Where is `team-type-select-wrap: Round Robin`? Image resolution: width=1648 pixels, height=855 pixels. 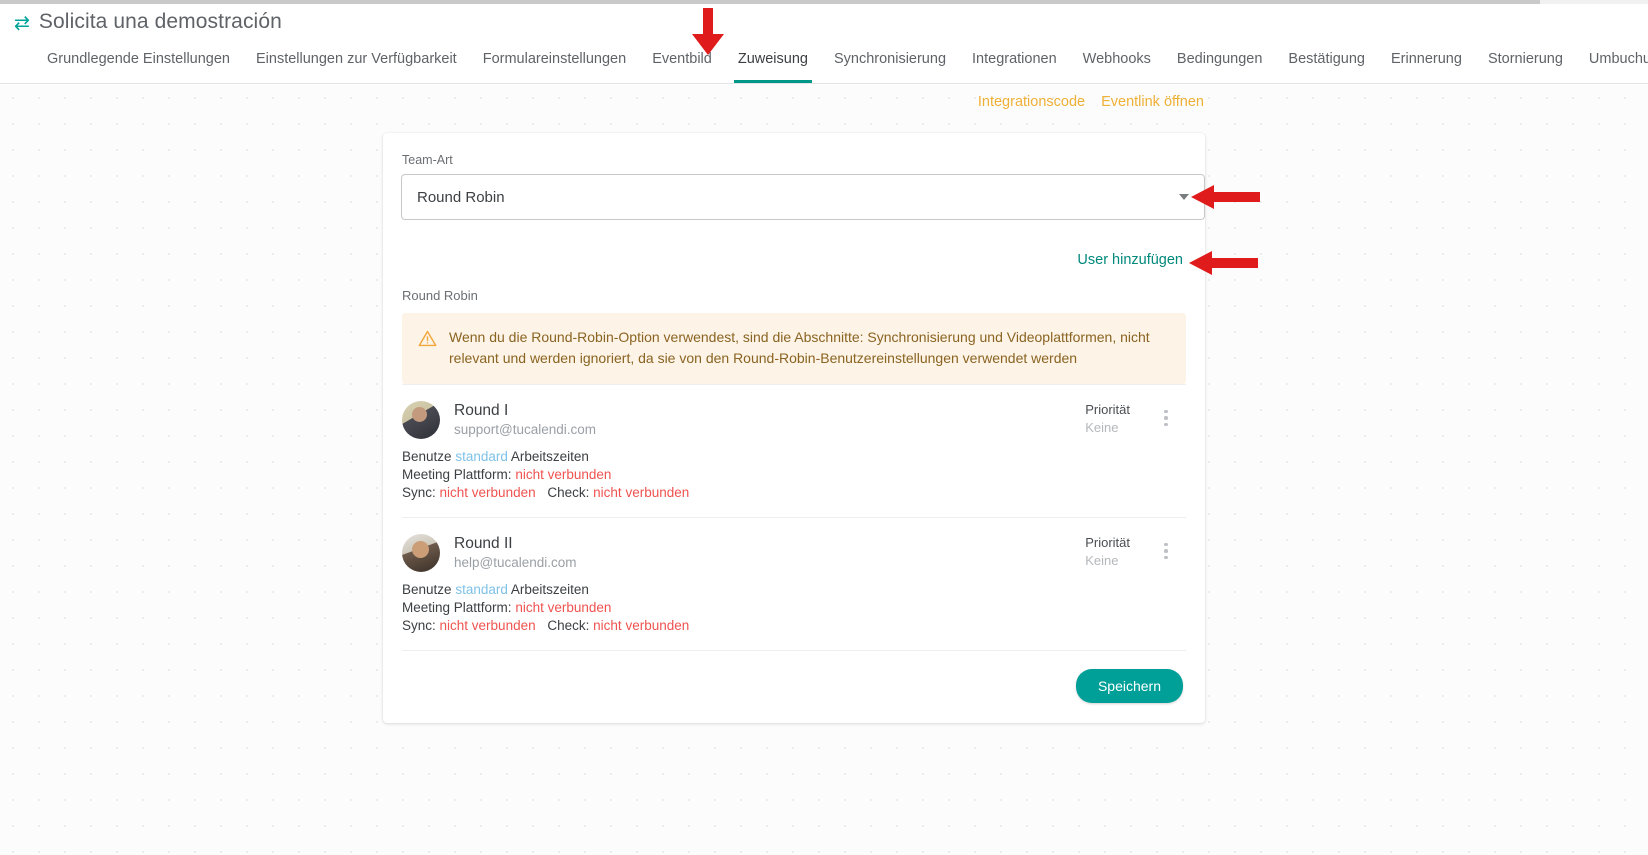
team-type-select-wrap: Round Robin is located at coordinates (803, 197).